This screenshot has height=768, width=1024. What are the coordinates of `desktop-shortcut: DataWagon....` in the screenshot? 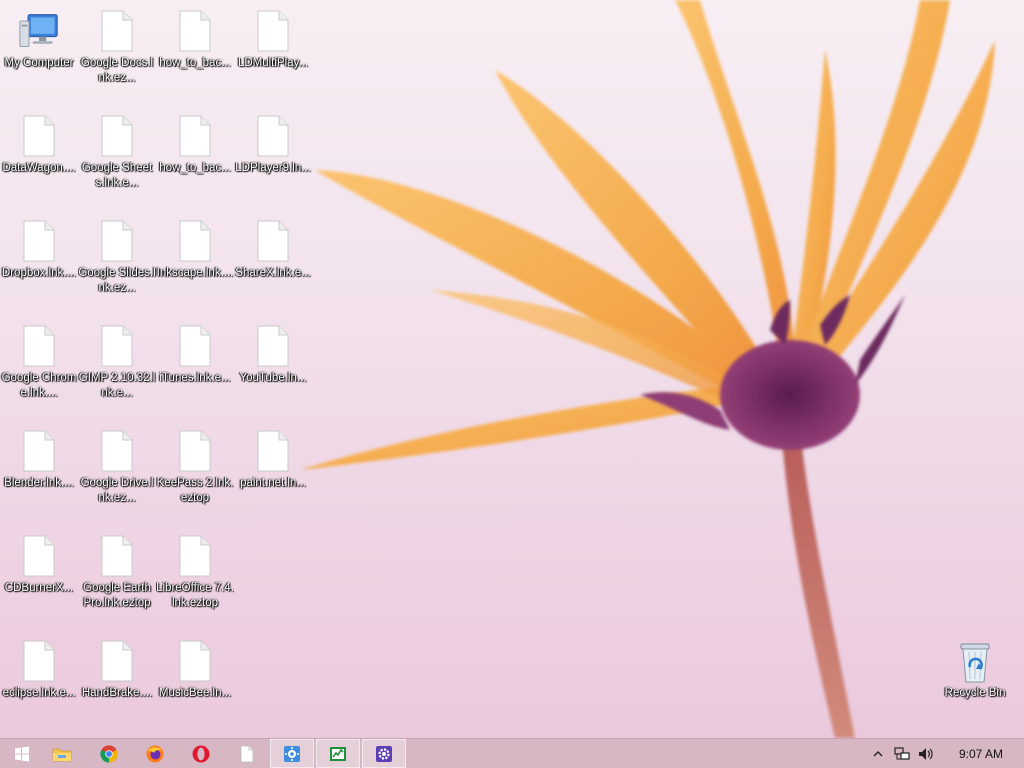 It's located at (39, 154).